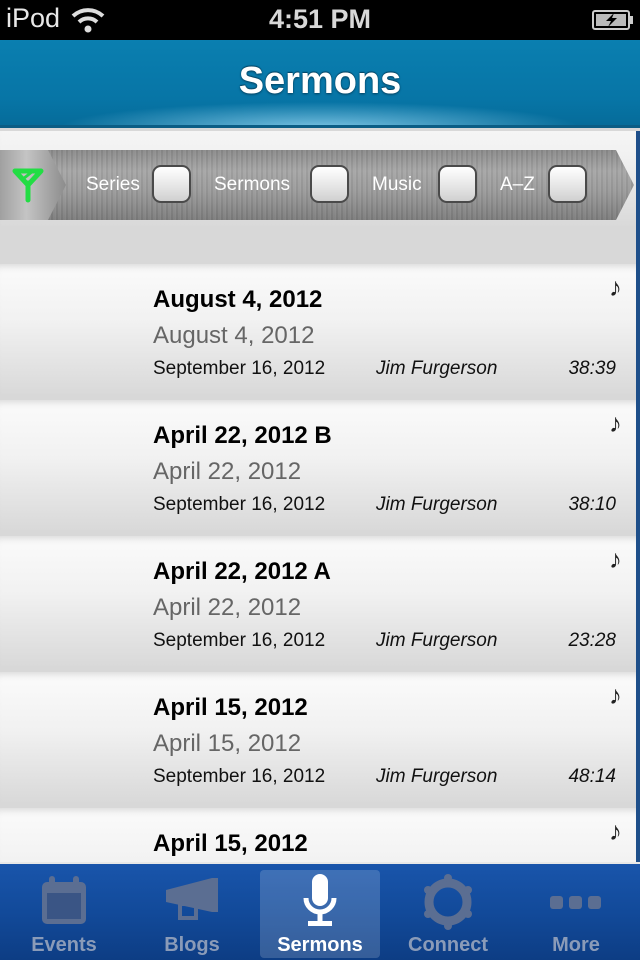 This screenshot has width=640, height=960. I want to click on tab-events: Events, so click(64, 912).